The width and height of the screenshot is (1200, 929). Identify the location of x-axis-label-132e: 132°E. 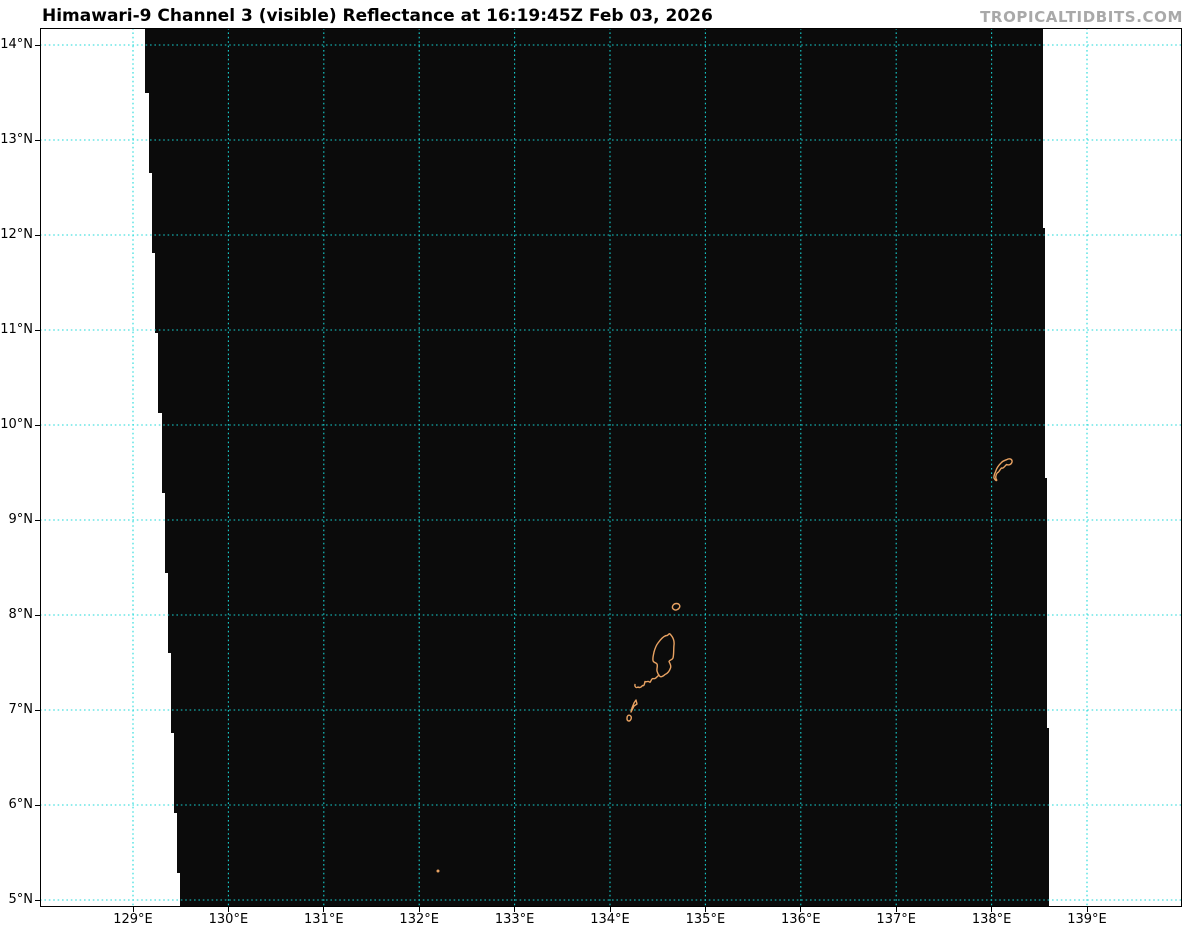
(419, 919).